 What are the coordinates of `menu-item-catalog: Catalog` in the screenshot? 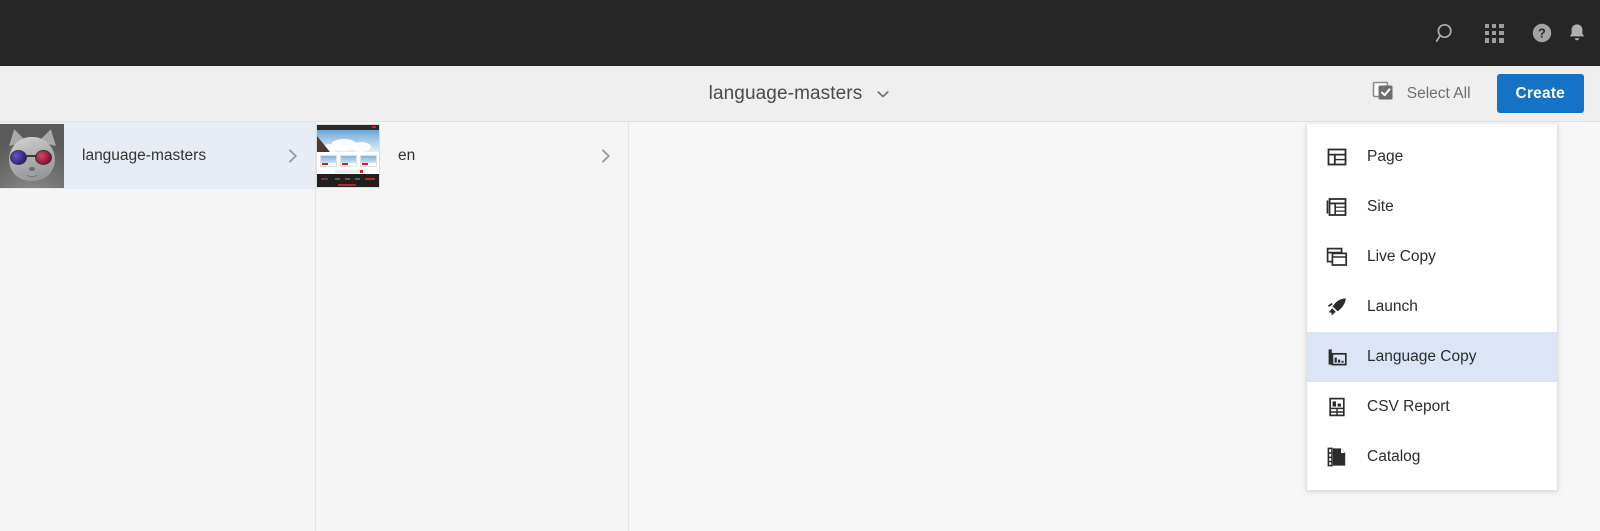 It's located at (1432, 457).